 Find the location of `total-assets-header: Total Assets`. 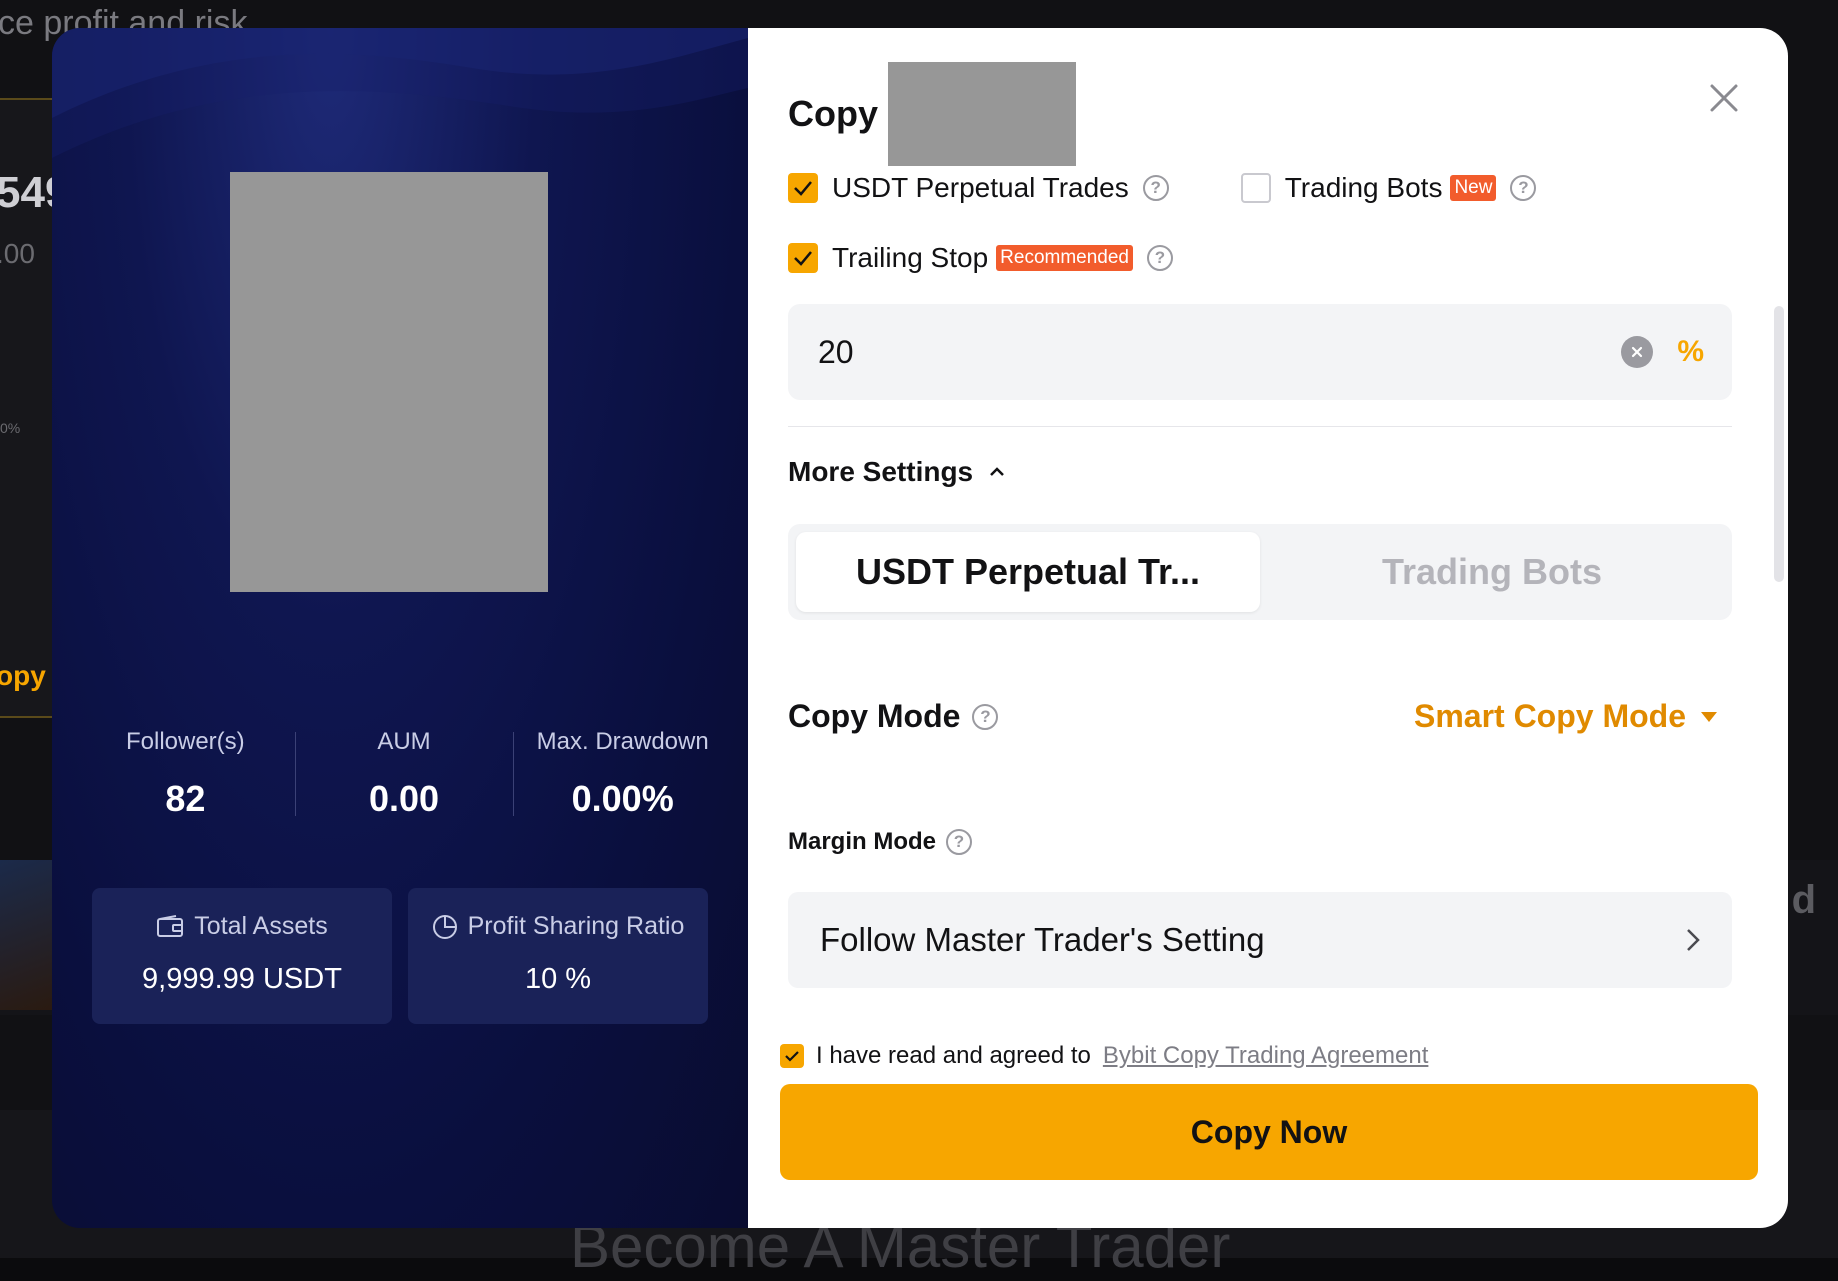

total-assets-header: Total Assets is located at coordinates (242, 926).